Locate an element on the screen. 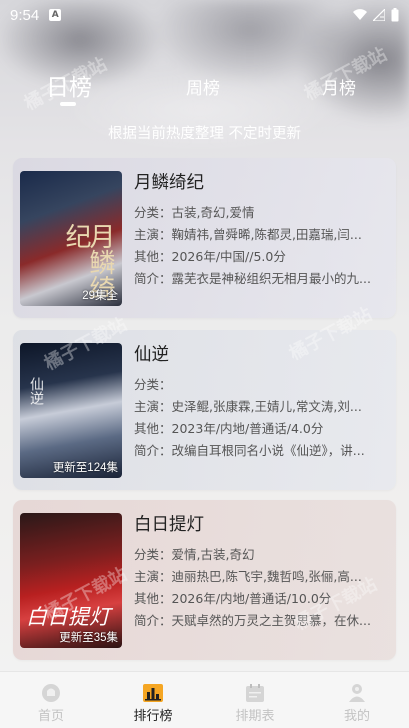 This screenshot has width=409, height=728. ranking-subtitle: 根据当前热度整理 不定时更新 is located at coordinates (204, 134).